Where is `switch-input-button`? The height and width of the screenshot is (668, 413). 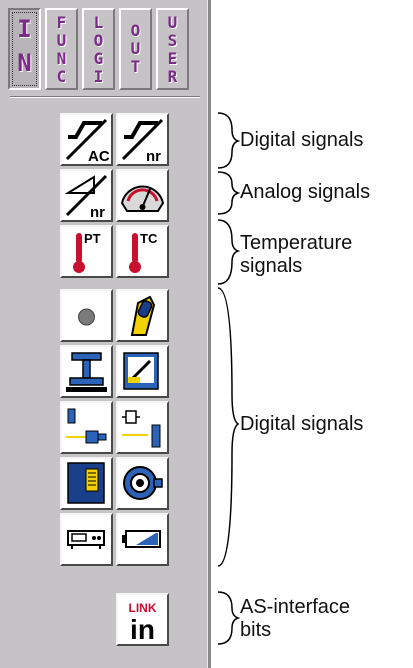 switch-input-button is located at coordinates (142, 315).